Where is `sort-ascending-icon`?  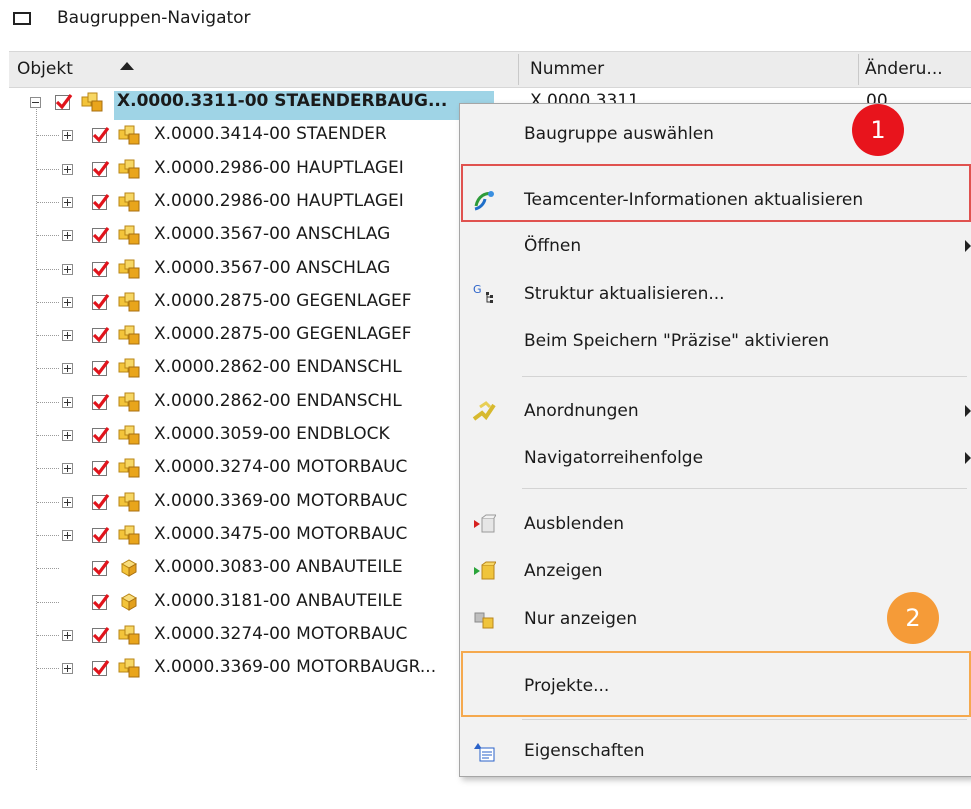 sort-ascending-icon is located at coordinates (127, 66).